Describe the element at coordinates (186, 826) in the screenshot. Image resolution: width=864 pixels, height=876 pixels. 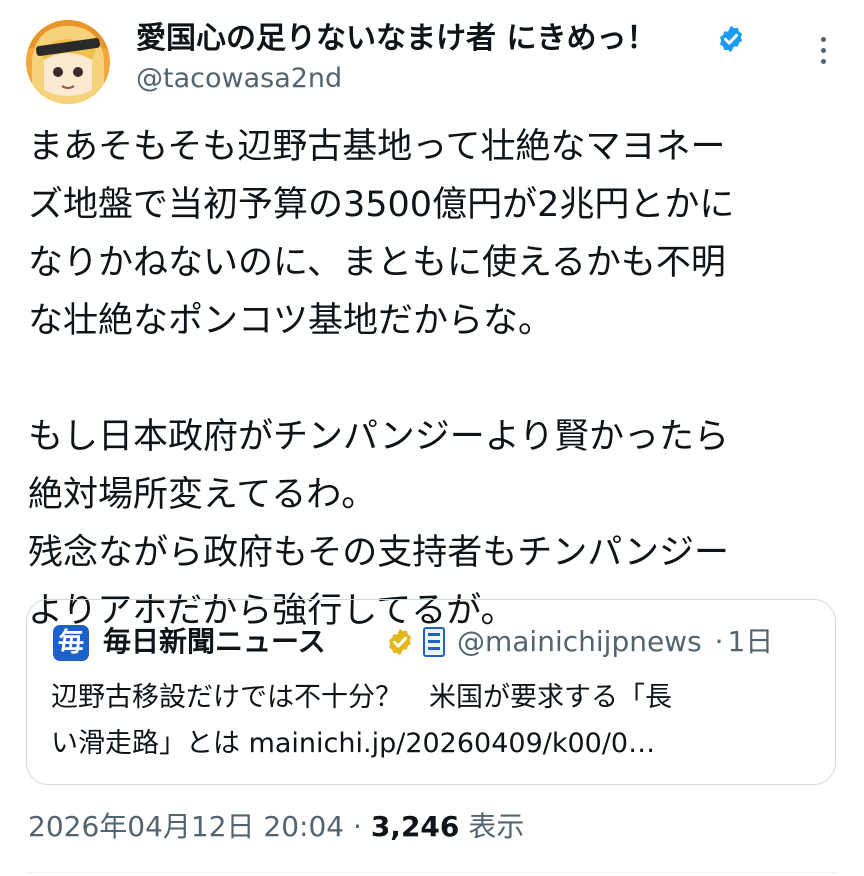
I see `tweet-timestamp: 2026年04月12日 20:04` at that location.